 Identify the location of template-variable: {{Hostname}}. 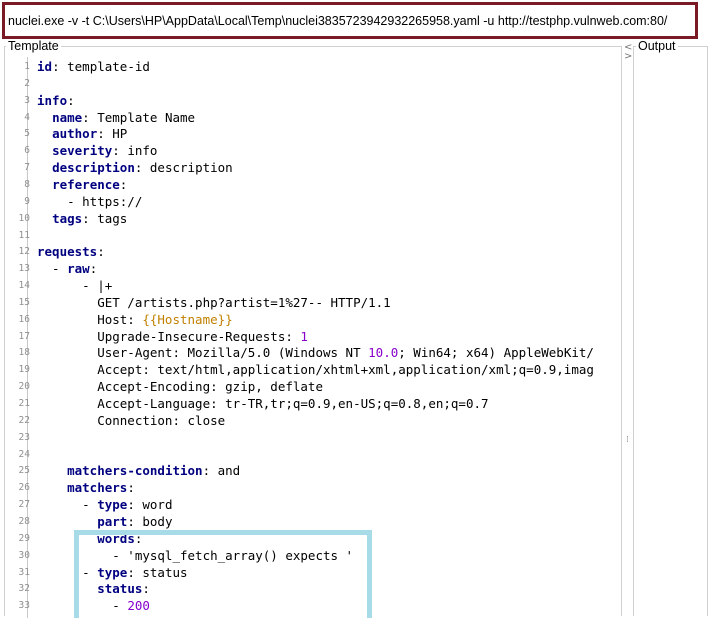
(187, 319).